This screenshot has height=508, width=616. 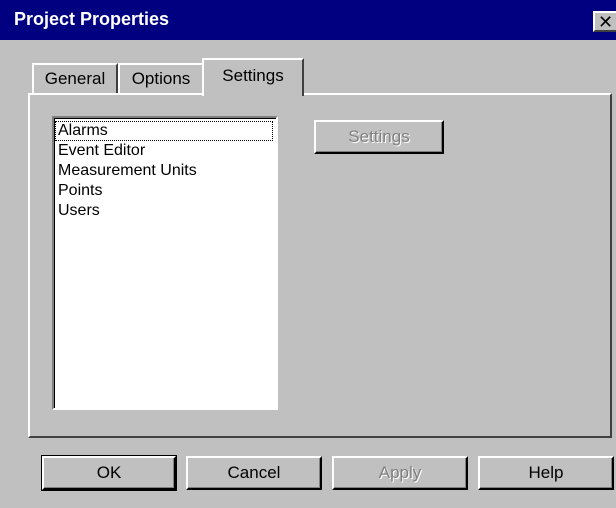 I want to click on ok-button-label: OK, so click(x=109, y=472).